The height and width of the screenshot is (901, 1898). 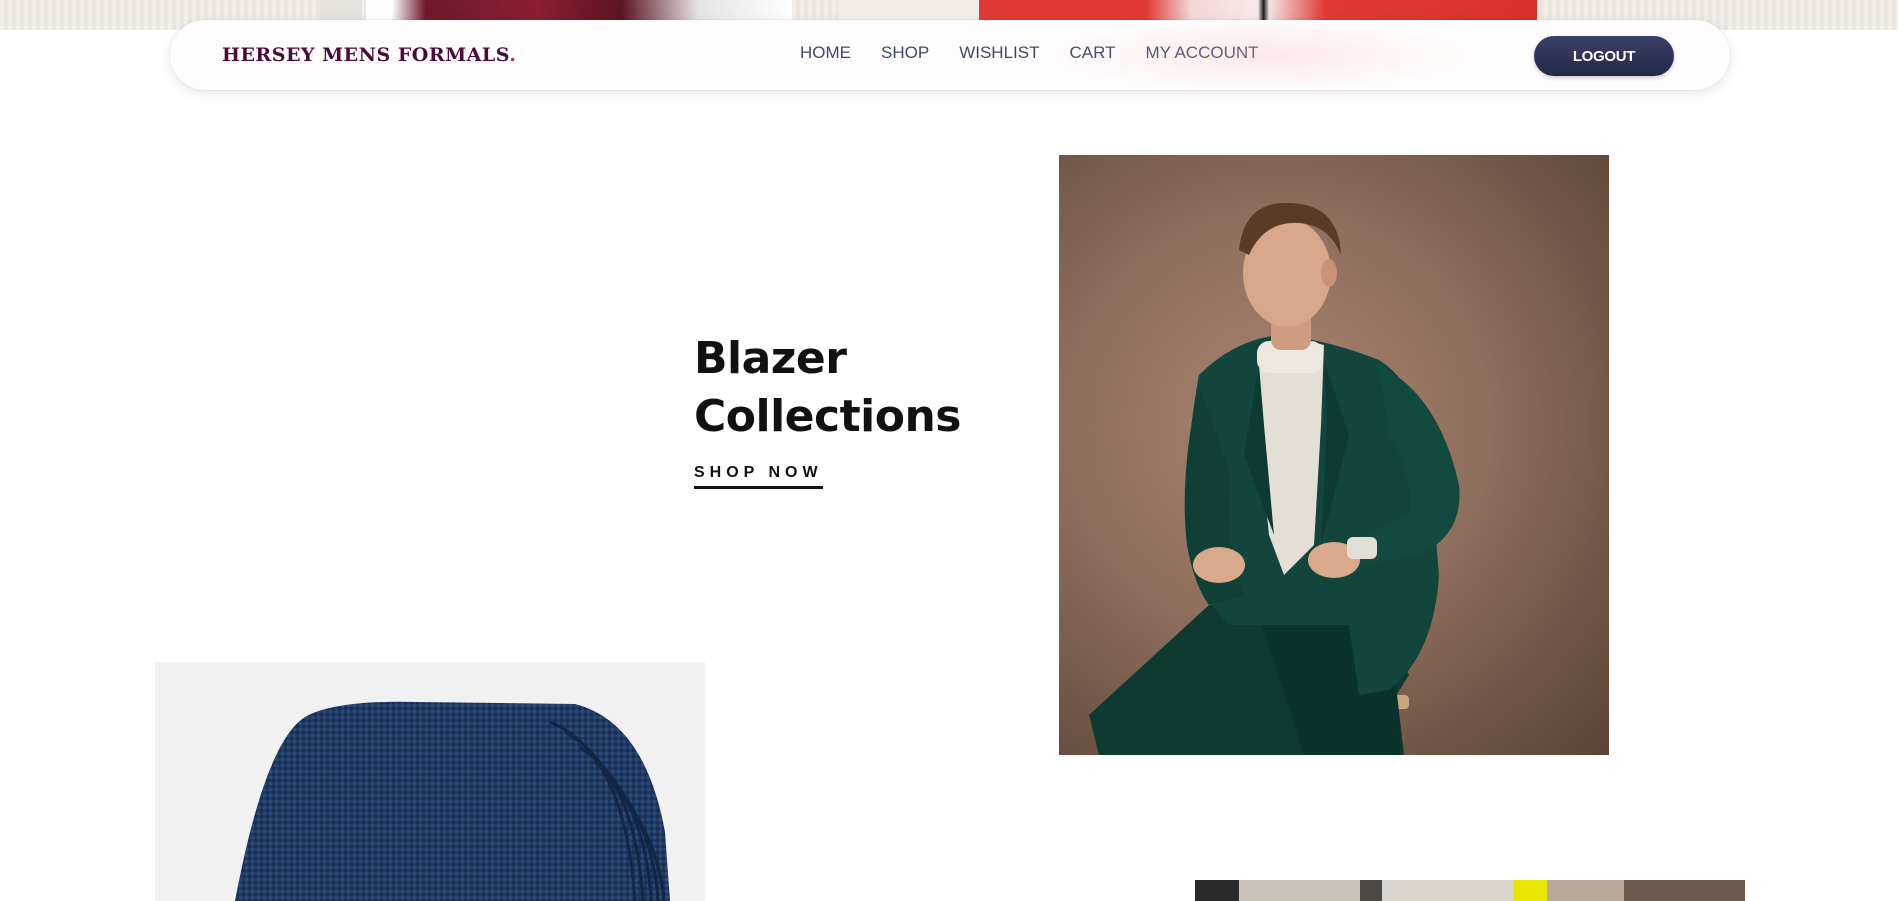 What do you see at coordinates (1604, 56) in the screenshot?
I see `logout-button: LOGOUT` at bounding box center [1604, 56].